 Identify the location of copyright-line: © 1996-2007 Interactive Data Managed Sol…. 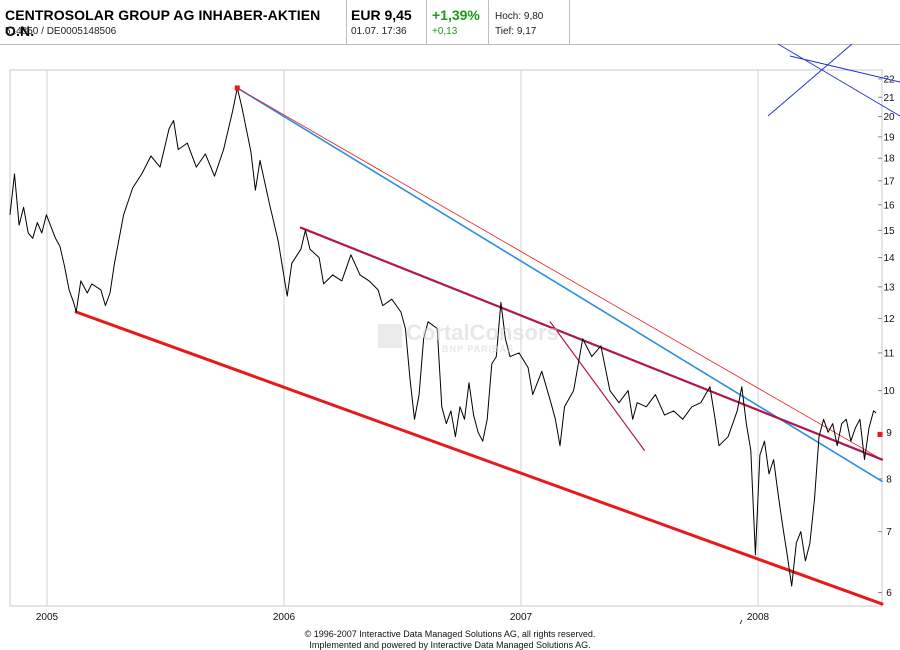
(450, 634).